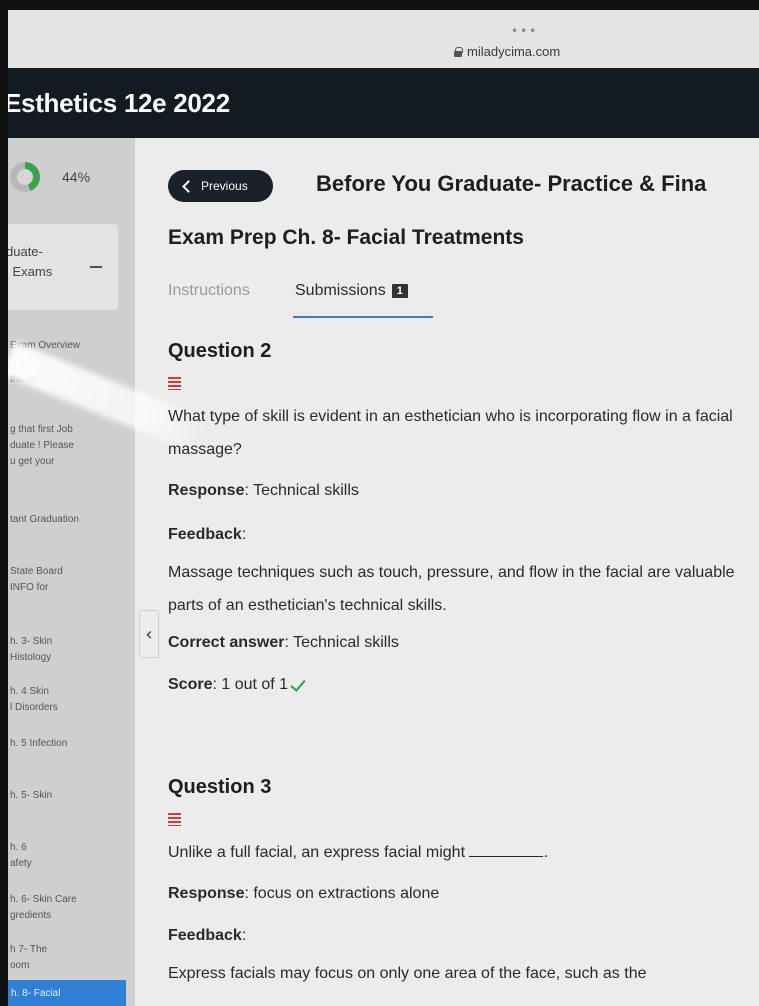  Describe the element at coordinates (383, 103) in the screenshot. I see `course-header: Esthetics 12e 2022` at that location.